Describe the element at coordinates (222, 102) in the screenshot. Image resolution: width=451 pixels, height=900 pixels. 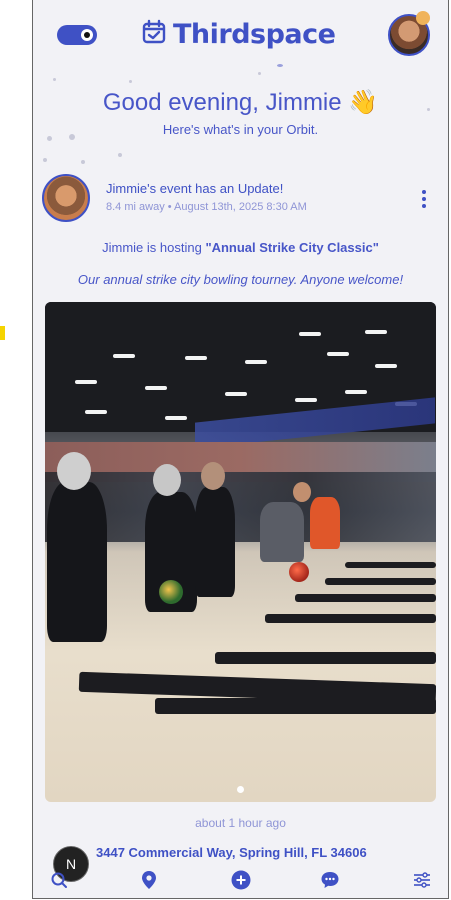
I see `greeting-text: Good evening, Jimmie` at that location.